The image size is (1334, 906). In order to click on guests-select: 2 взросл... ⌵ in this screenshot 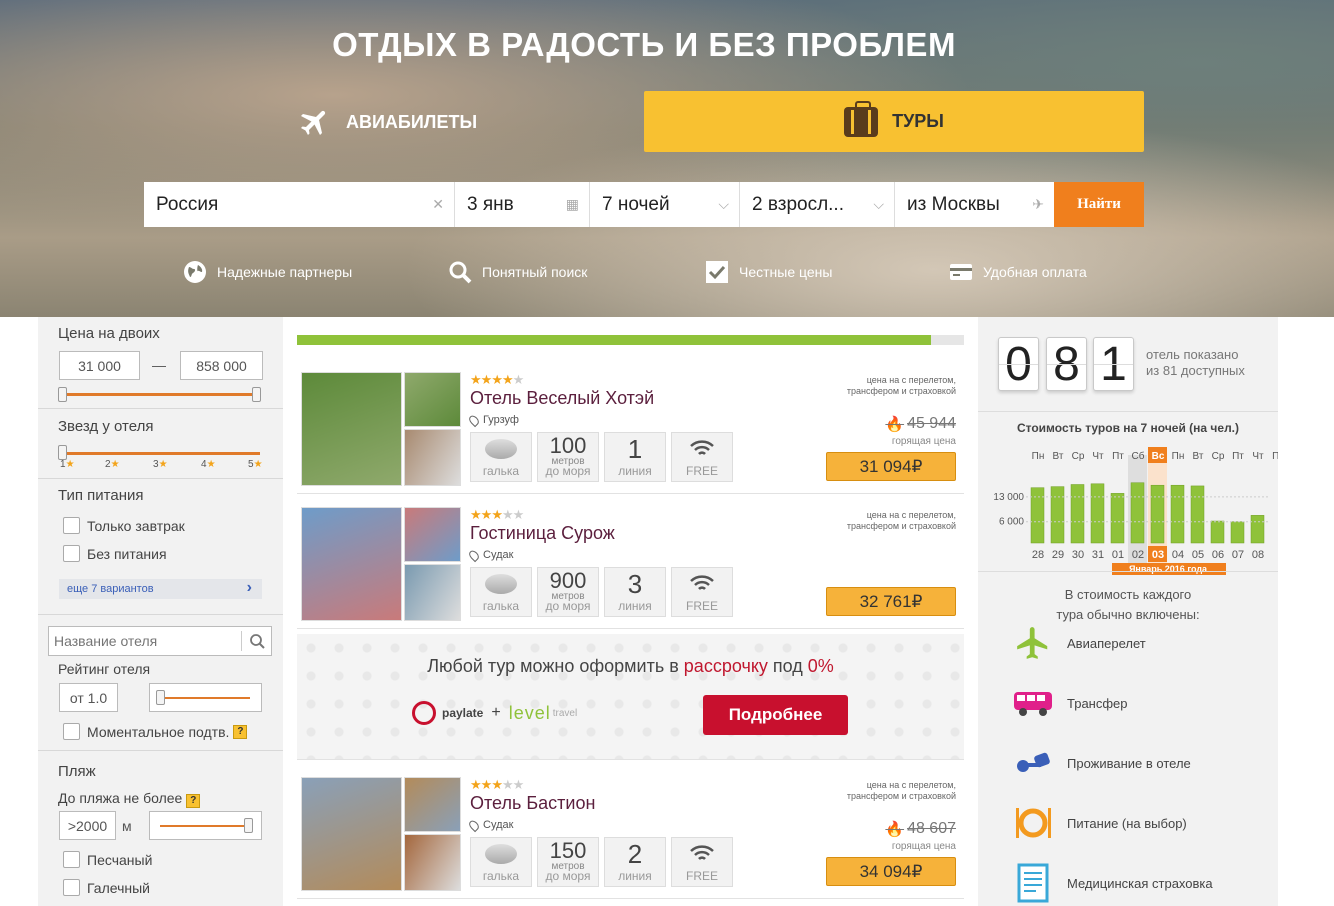, I will do `click(817, 204)`.